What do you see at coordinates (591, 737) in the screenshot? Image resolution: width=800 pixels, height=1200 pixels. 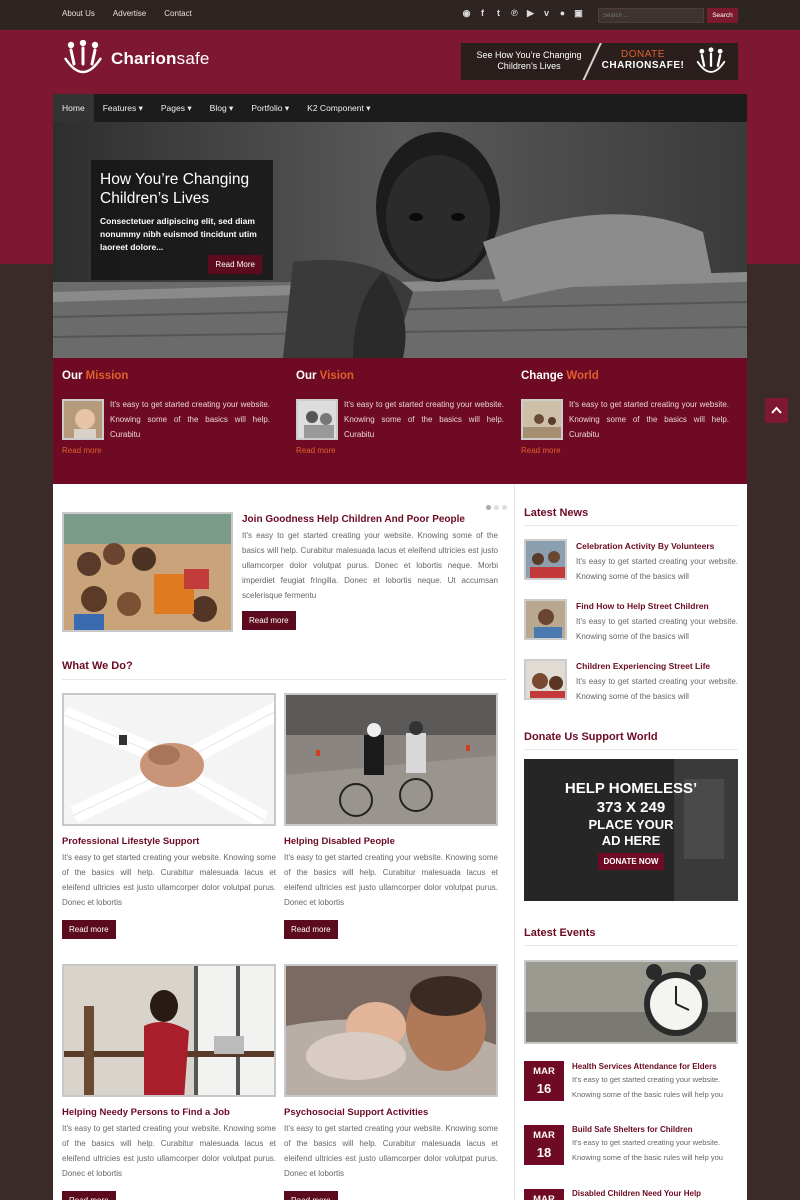 I see `donate-heading: Donate Us Support World` at bounding box center [591, 737].